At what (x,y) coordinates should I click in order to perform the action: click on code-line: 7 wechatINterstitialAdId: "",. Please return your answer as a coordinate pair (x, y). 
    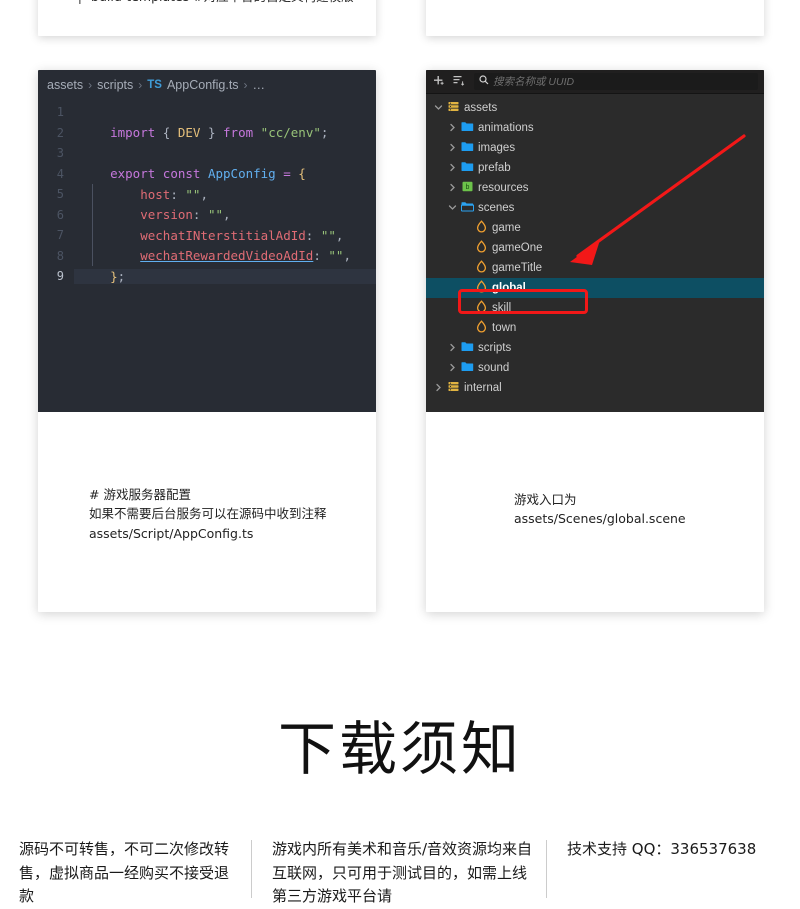
    Looking at the image, I should click on (207, 235).